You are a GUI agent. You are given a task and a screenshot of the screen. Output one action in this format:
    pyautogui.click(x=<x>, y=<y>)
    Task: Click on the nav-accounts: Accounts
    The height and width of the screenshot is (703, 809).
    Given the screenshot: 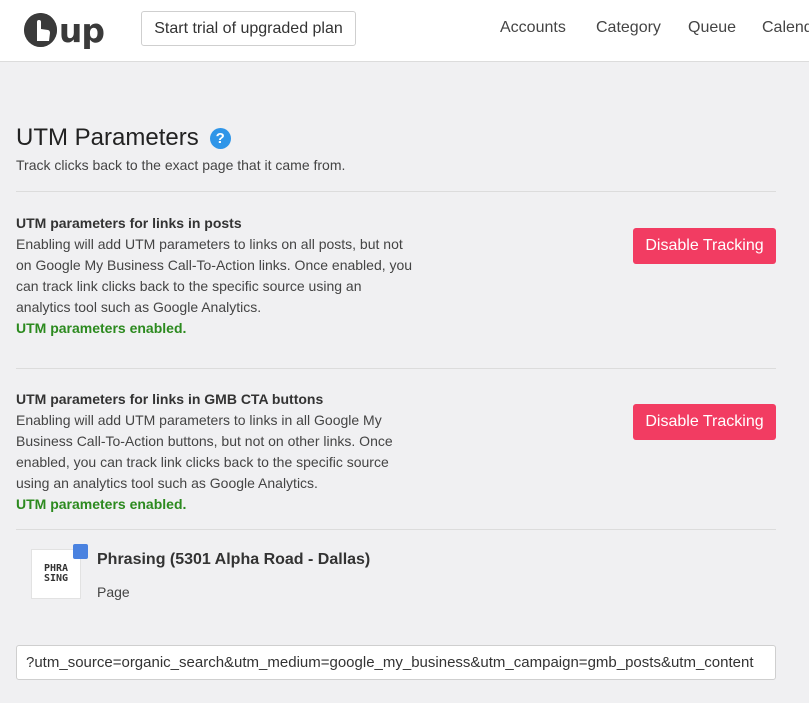 What is the action you would take?
    pyautogui.click(x=533, y=28)
    